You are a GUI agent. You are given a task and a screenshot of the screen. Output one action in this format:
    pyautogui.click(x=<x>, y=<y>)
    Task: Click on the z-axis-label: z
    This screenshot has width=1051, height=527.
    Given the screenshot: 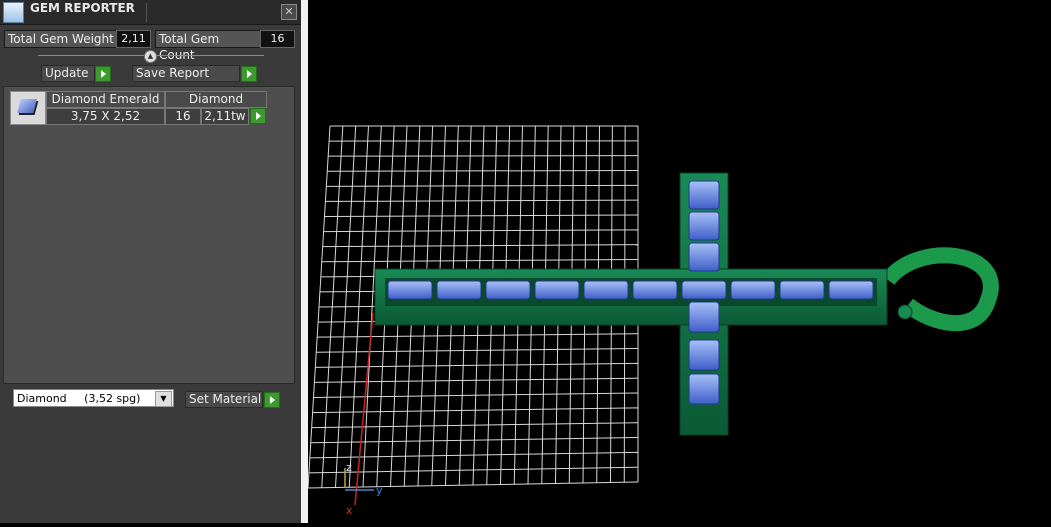 What is the action you would take?
    pyautogui.click(x=349, y=467)
    